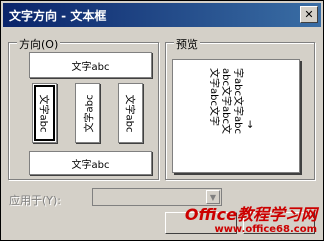  I want to click on window-title: 文字方向 - 文本框, so click(58, 16).